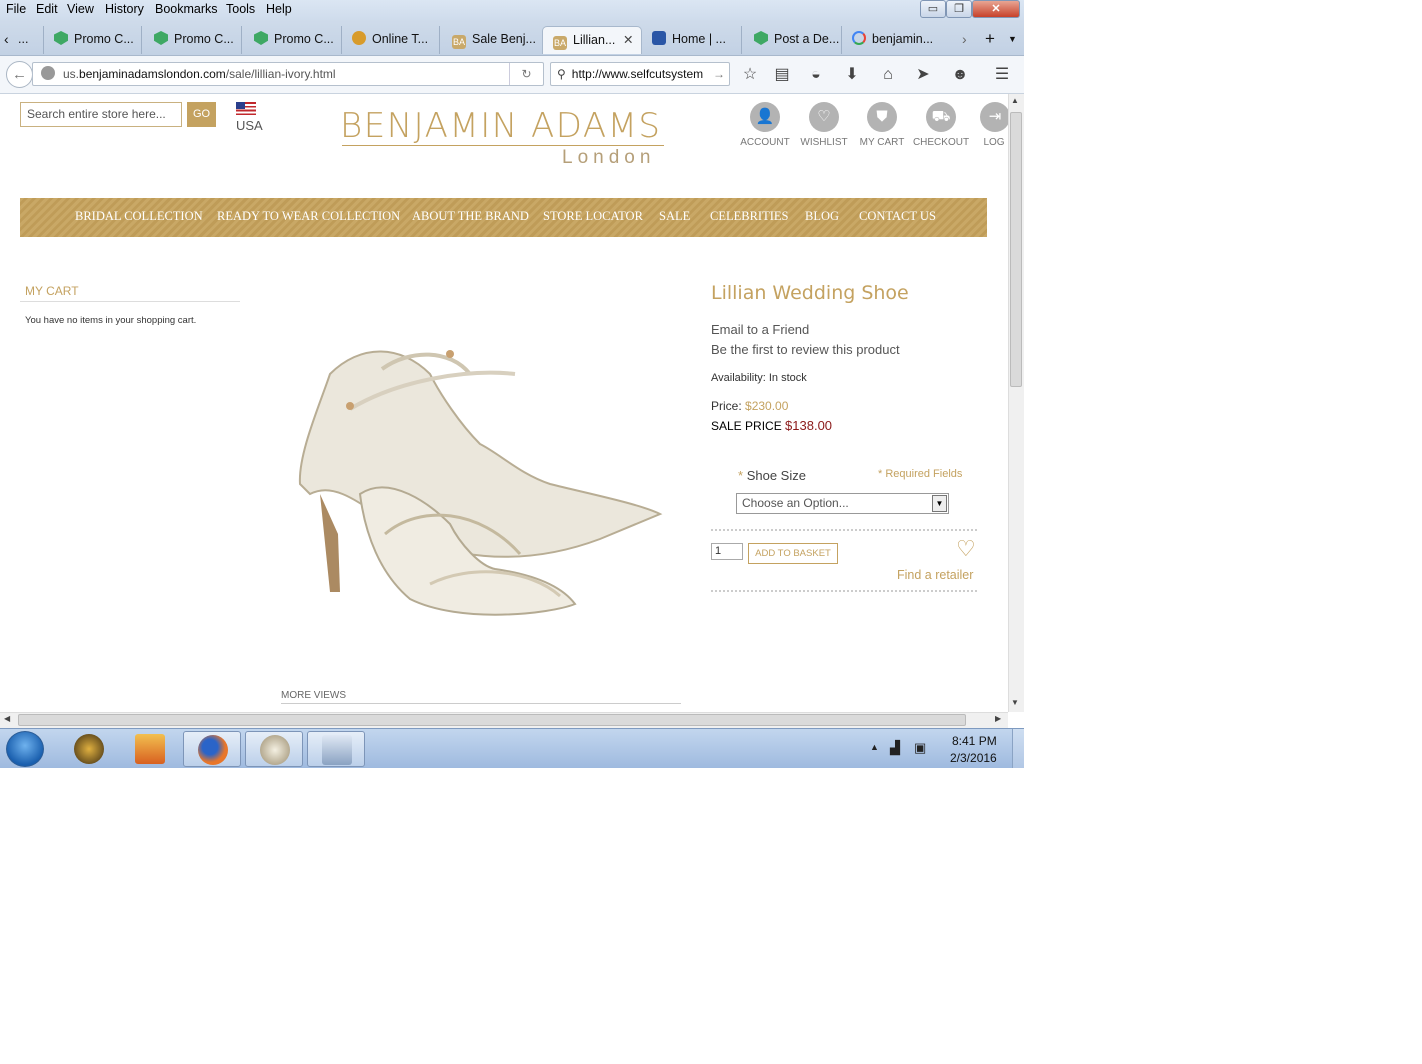  What do you see at coordinates (1014, 40) in the screenshot?
I see `tab-list-dropdown-icon: ▼` at bounding box center [1014, 40].